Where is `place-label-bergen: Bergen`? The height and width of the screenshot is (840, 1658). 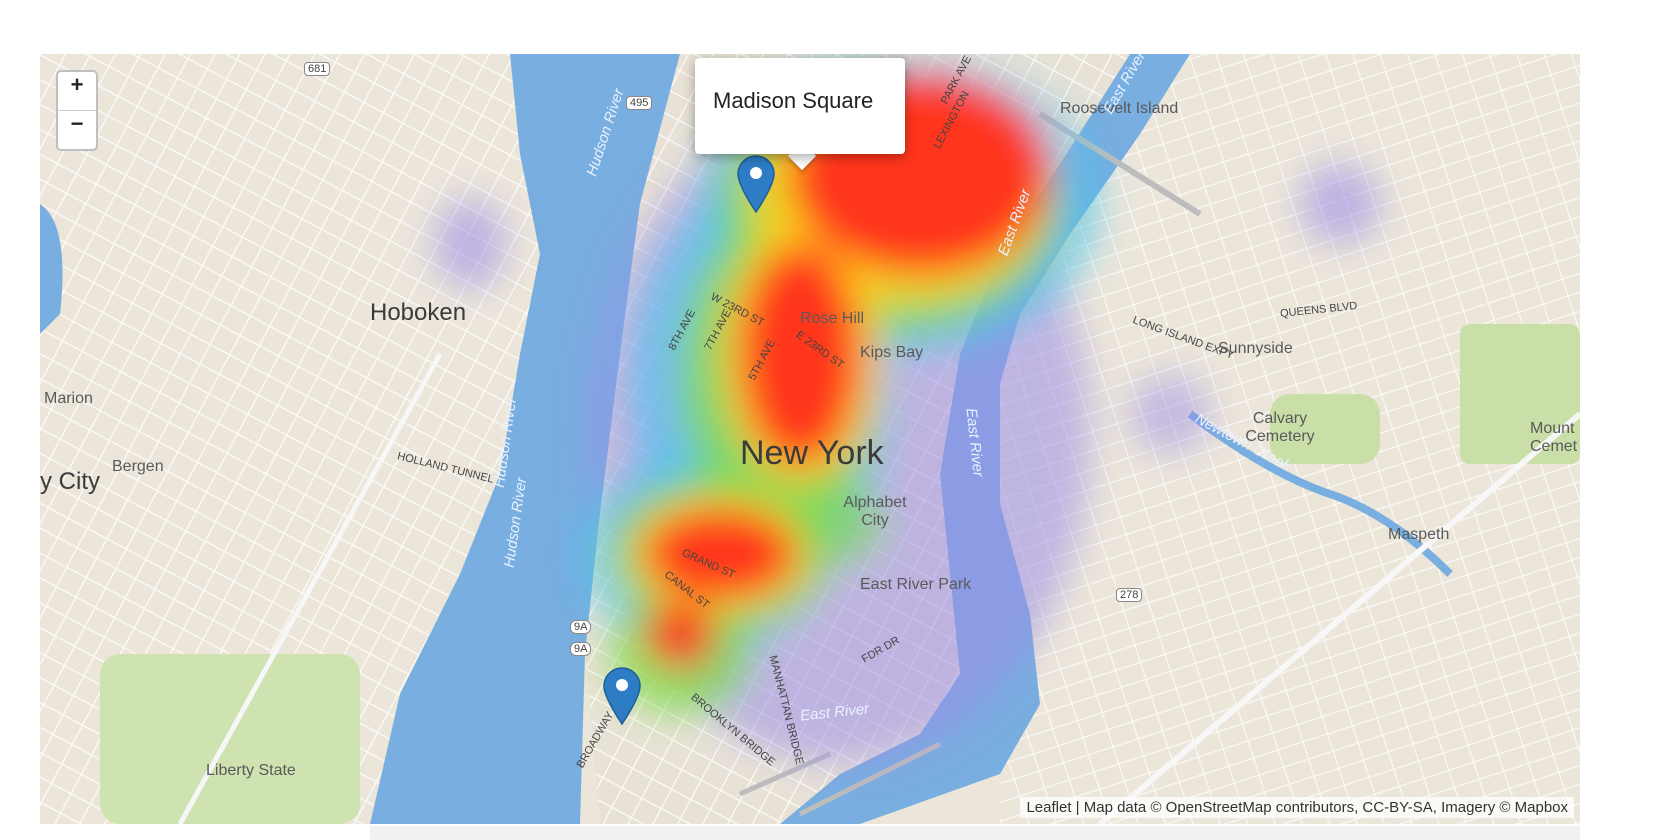
place-label-bergen: Bergen is located at coordinates (138, 466).